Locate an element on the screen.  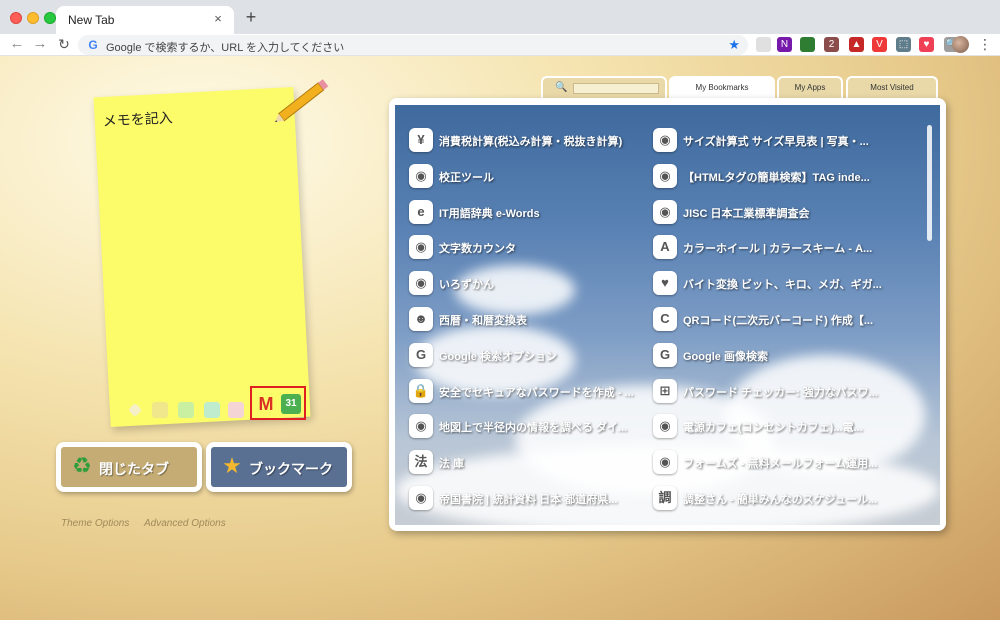
new-tab-button: + is located at coordinates (251, 17).